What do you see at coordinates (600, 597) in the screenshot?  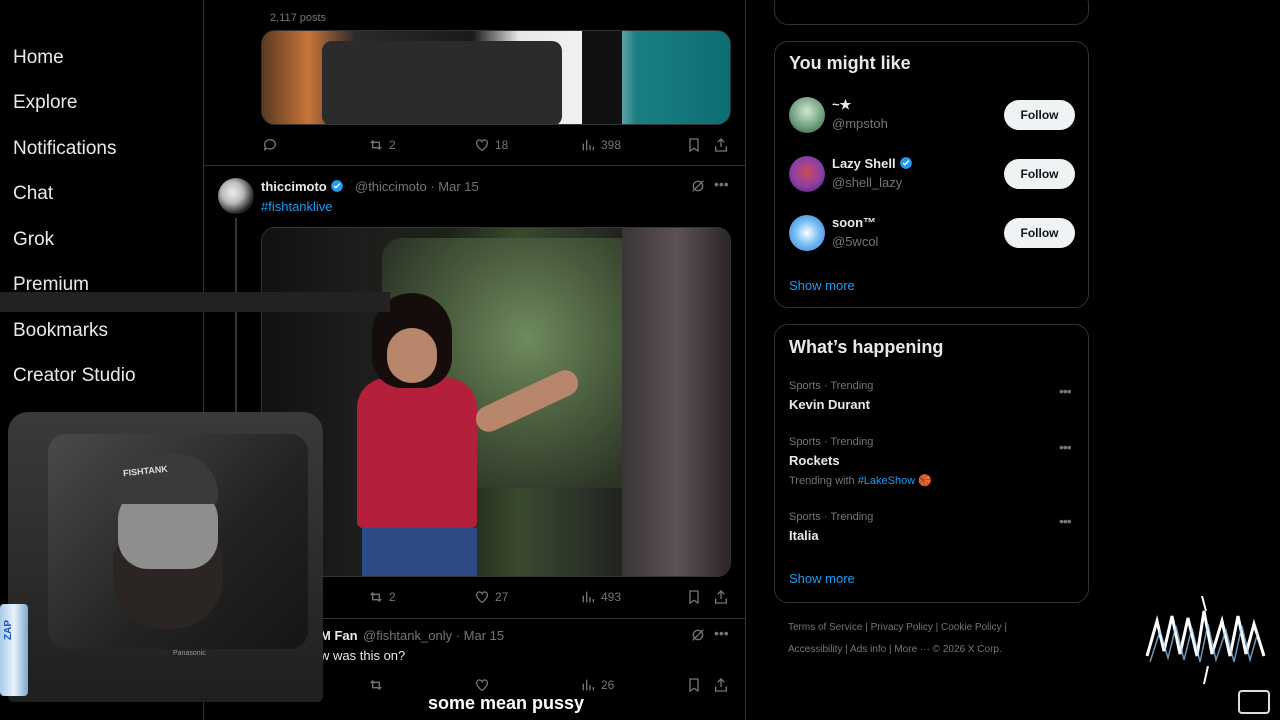 I see `views-button: 493` at bounding box center [600, 597].